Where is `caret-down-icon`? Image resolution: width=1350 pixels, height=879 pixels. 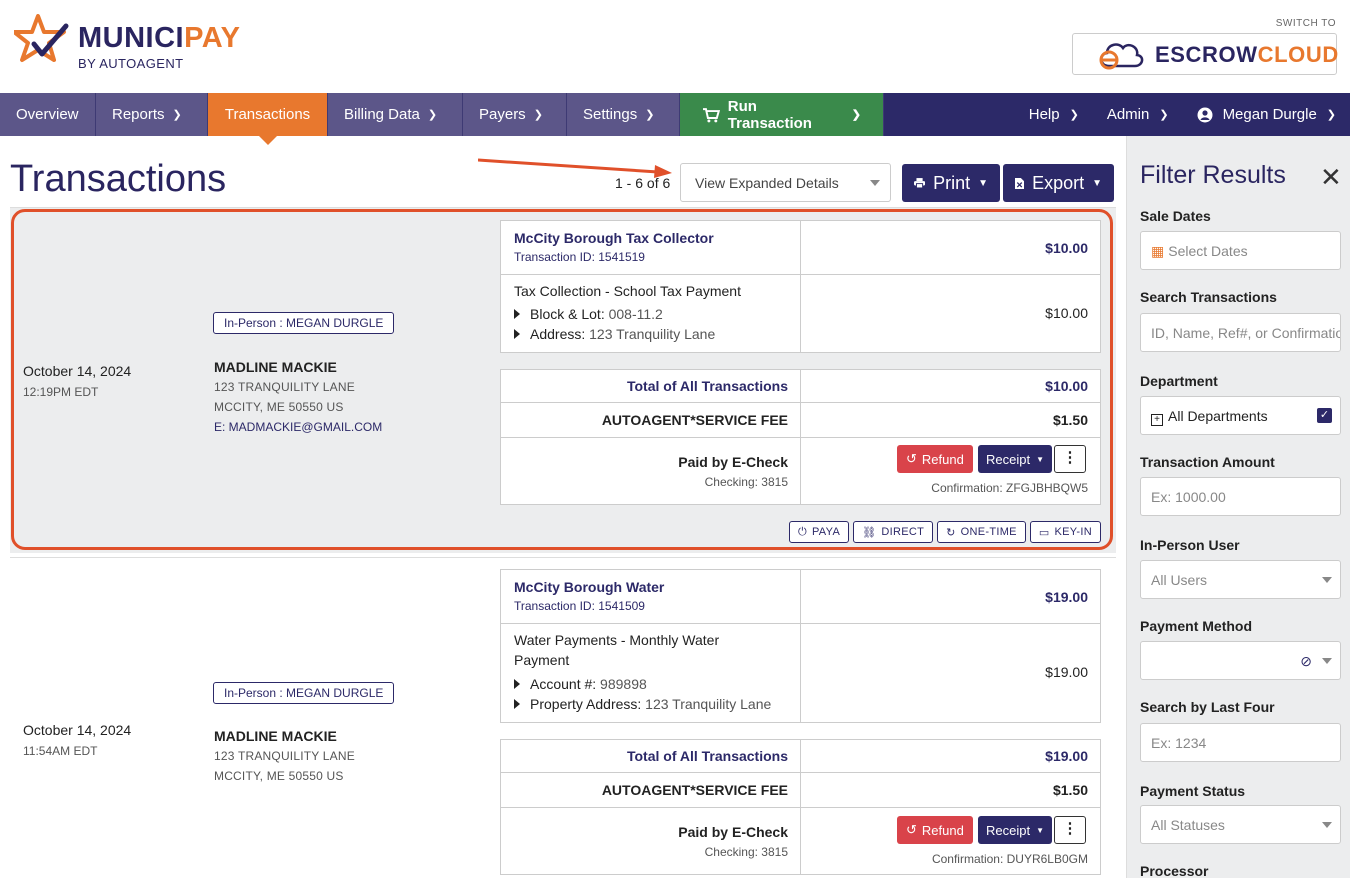
caret-down-icon is located at coordinates (875, 183).